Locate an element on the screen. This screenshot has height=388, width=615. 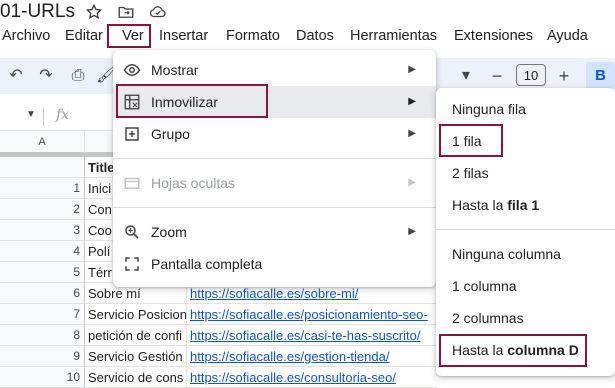
redo-icon: ↷ is located at coordinates (46, 76).